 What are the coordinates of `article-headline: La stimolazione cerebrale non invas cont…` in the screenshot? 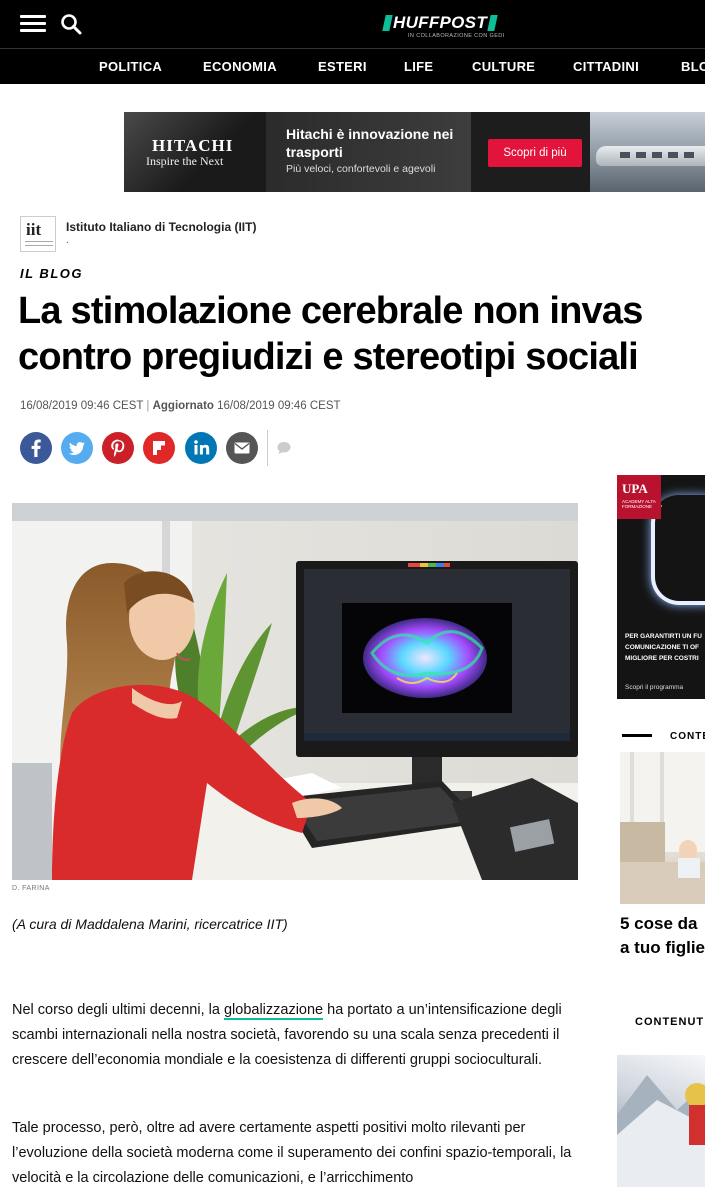 It's located at (361, 334).